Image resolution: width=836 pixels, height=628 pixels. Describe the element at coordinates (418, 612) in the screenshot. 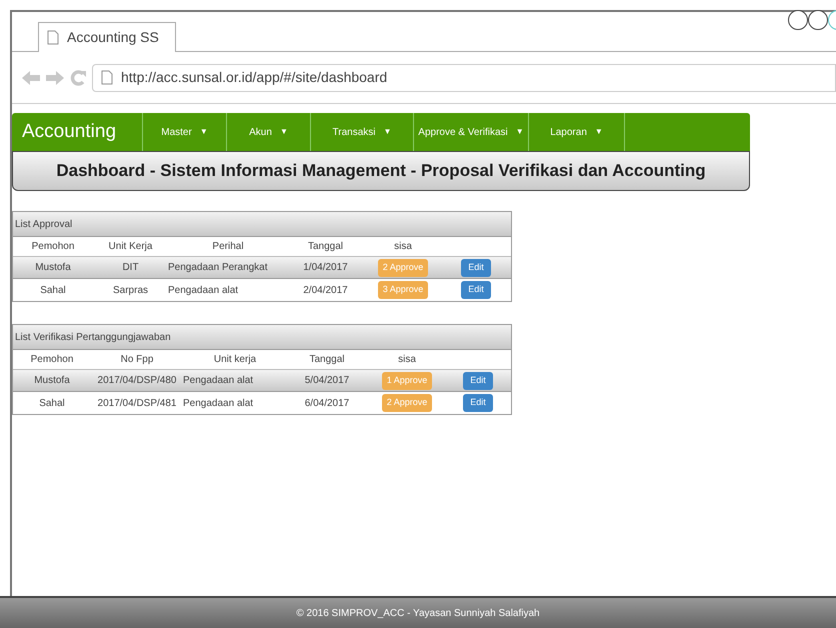

I see `footer: © 2016 SIMPROV_ACC - Yayasan Sunniyah Salafiyah` at that location.